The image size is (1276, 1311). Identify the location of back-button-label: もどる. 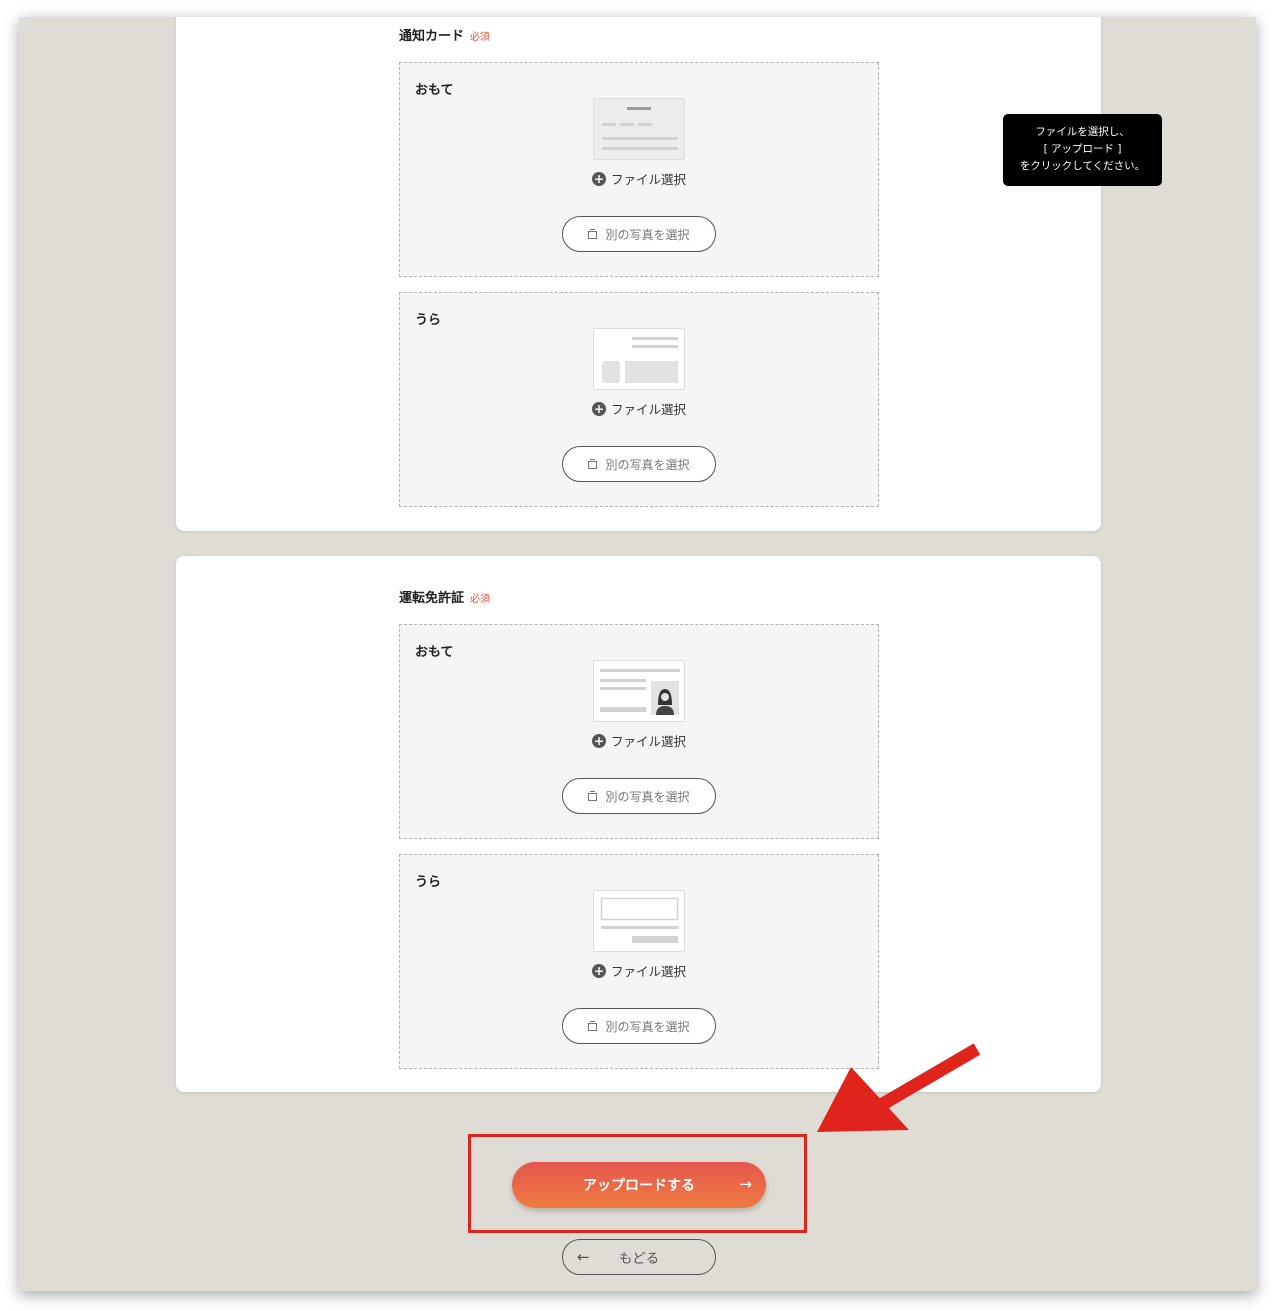
(639, 1259).